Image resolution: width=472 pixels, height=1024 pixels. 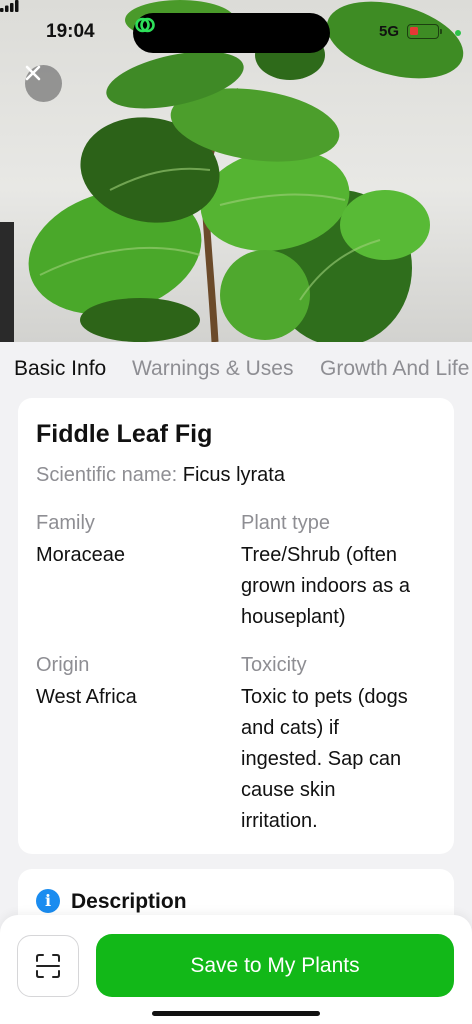 I want to click on close-icon, so click(x=33, y=73).